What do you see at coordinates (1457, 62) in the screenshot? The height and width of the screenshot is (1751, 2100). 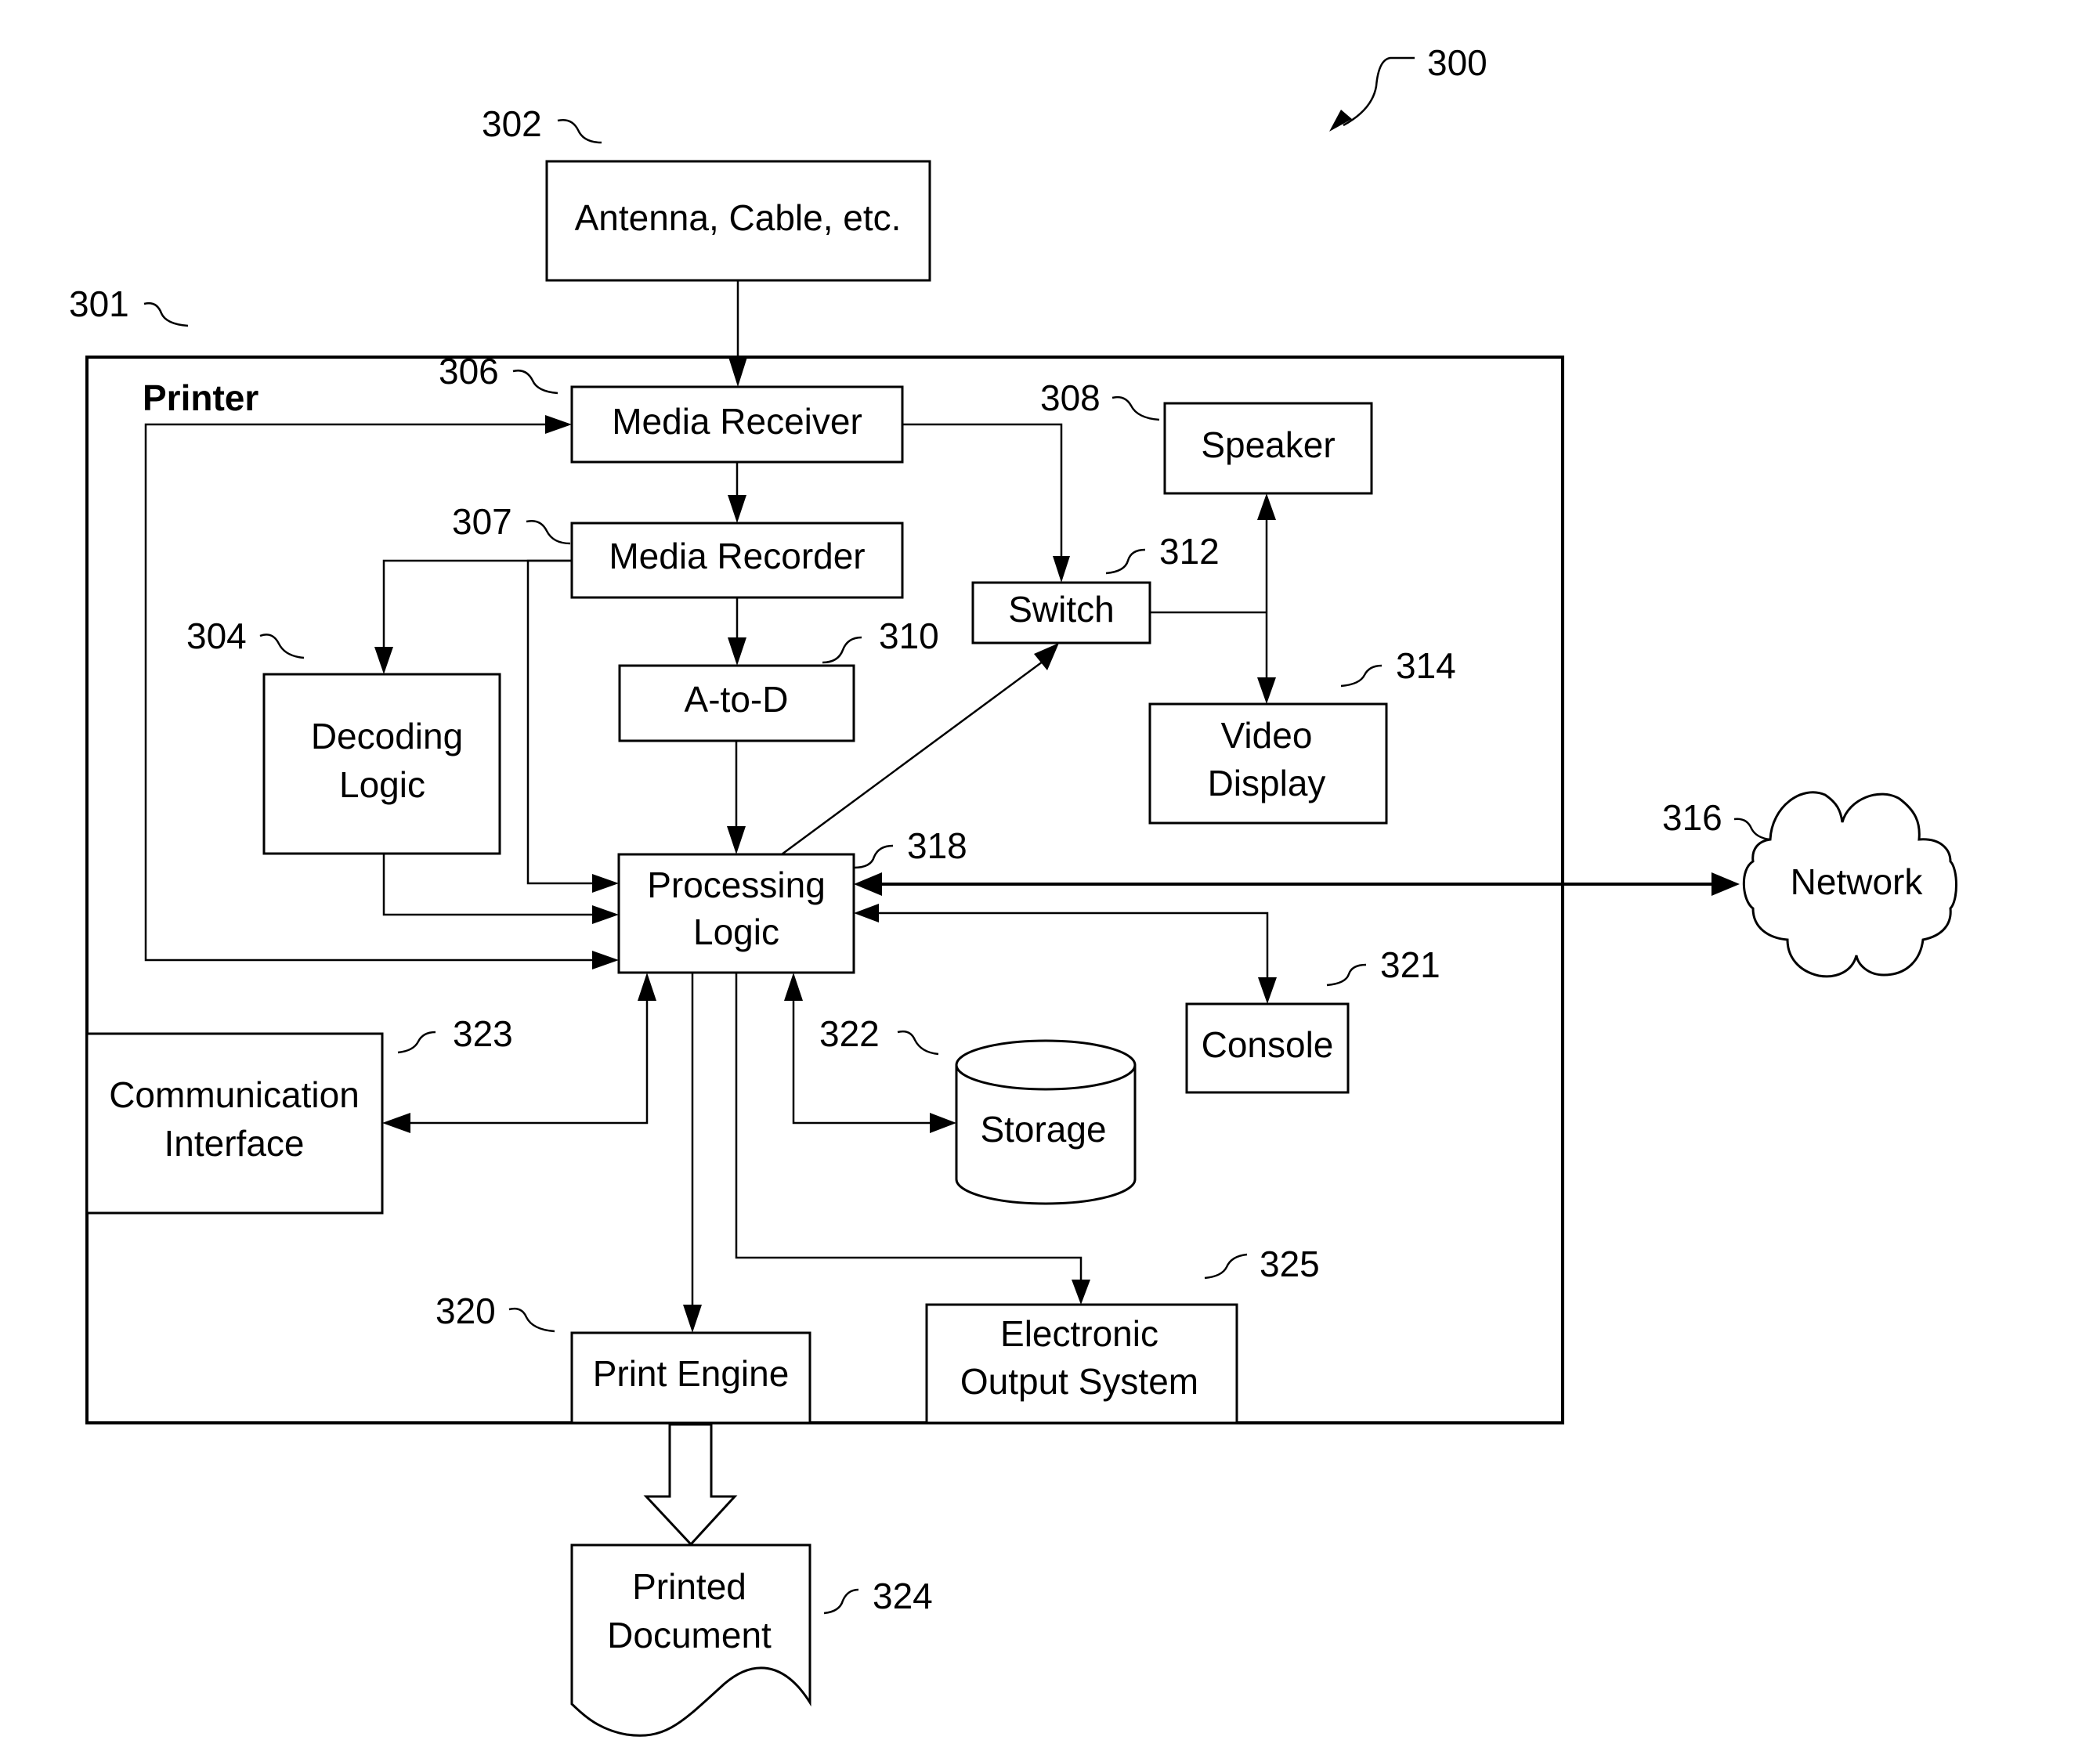 I see `figure-reference-number: 300` at bounding box center [1457, 62].